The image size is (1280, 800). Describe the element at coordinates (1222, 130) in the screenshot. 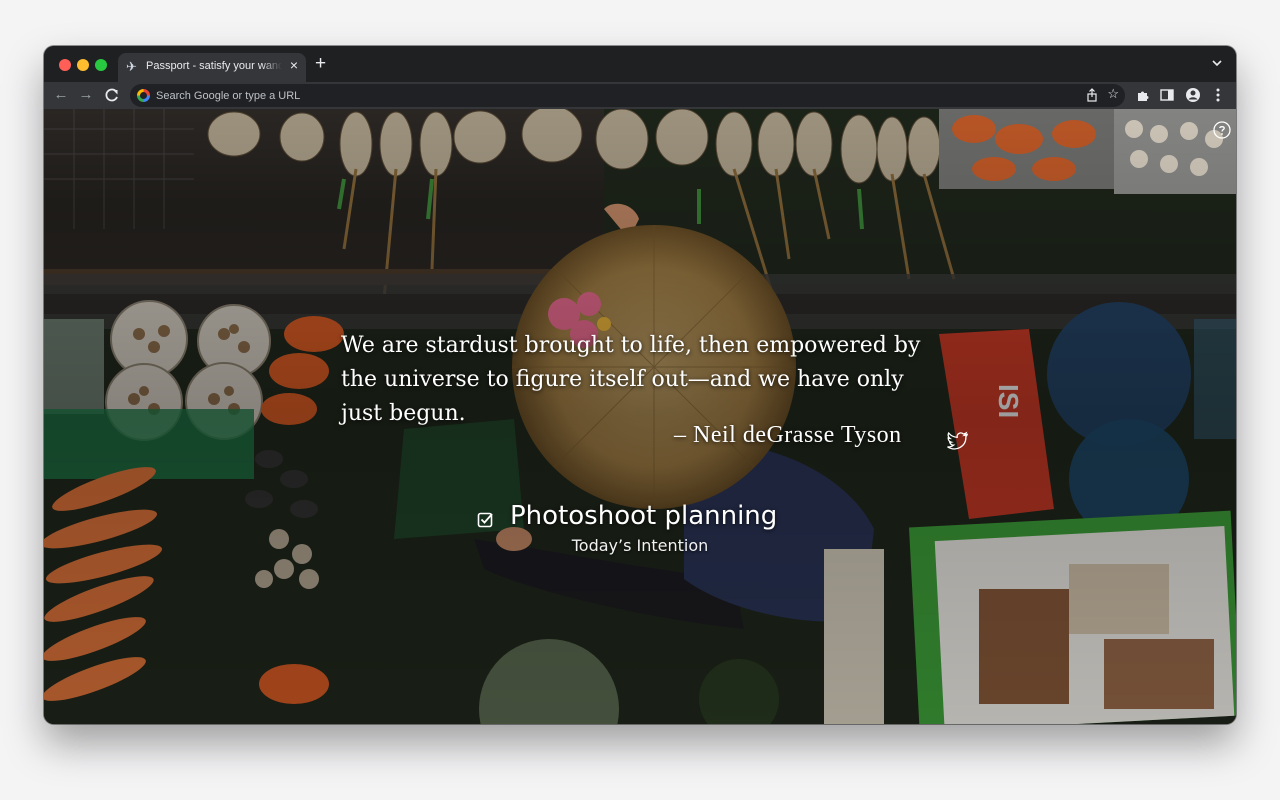

I see `help-icon` at that location.